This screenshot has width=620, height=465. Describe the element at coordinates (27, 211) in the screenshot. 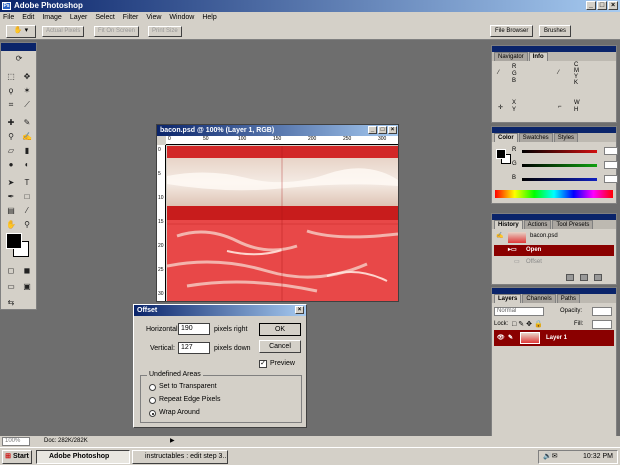

I see `eyedropper-icon: ⁄` at that location.